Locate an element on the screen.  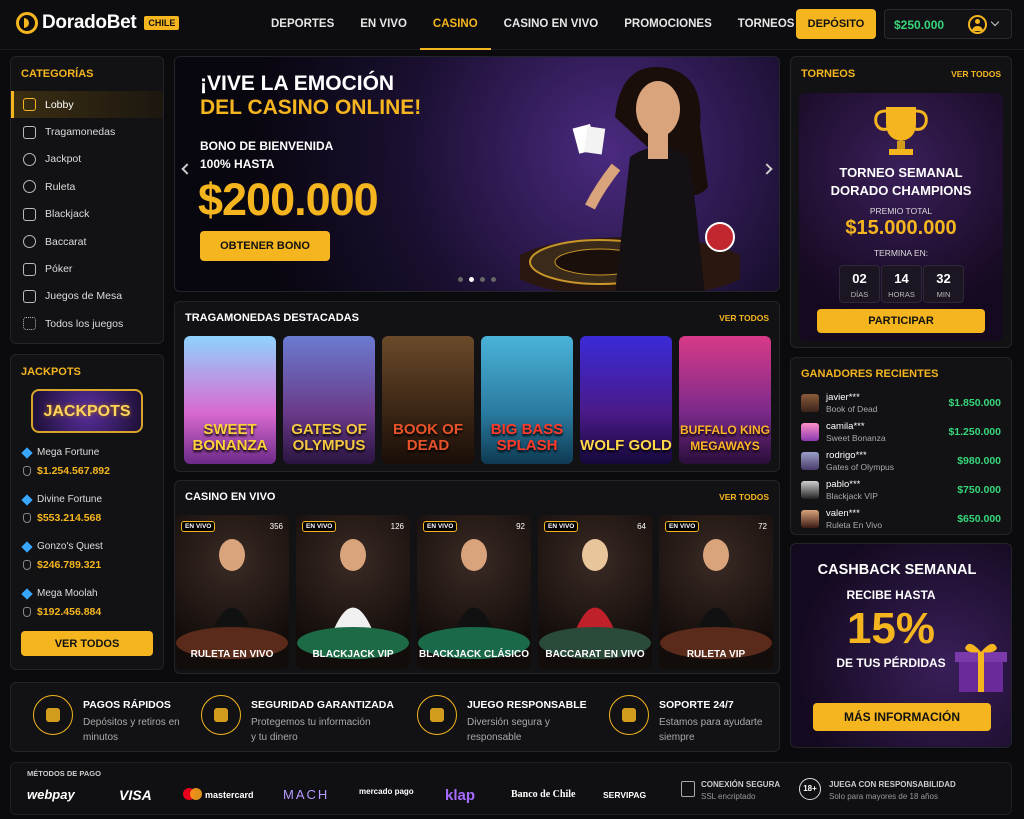
category-todos: Todos los juegos is located at coordinates (87, 323).